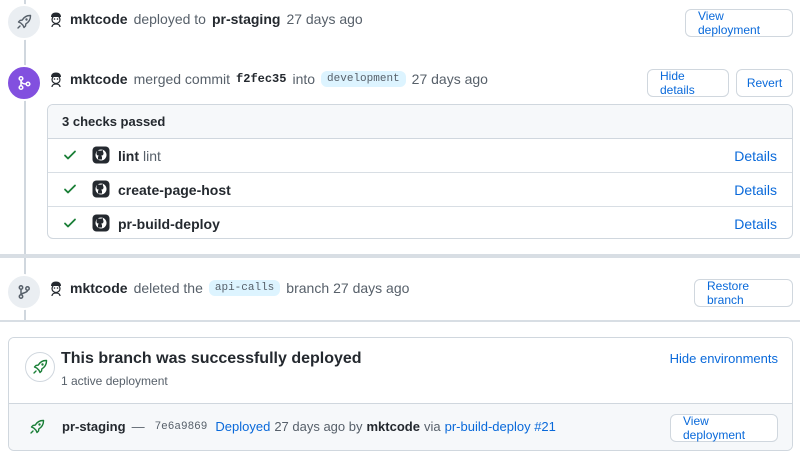 The image size is (800, 459). I want to click on check-row: create-page-host Details, so click(420, 190).